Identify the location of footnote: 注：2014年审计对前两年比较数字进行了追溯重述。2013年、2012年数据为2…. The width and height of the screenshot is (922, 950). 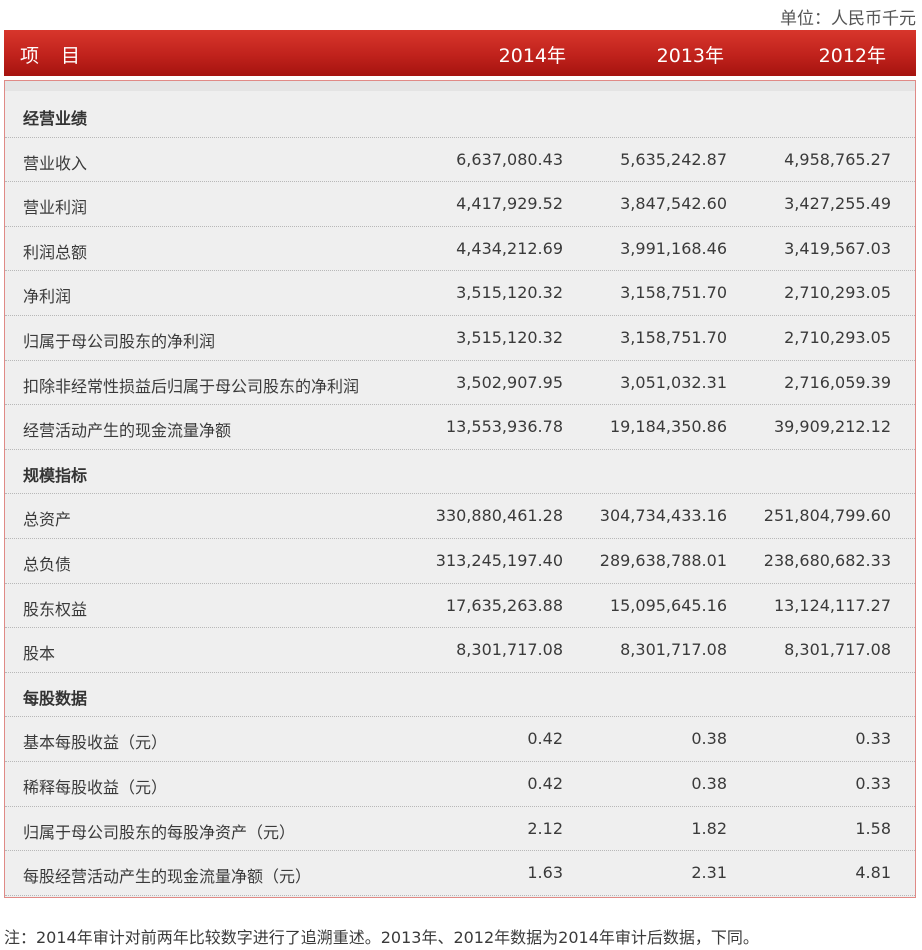
(381, 937).